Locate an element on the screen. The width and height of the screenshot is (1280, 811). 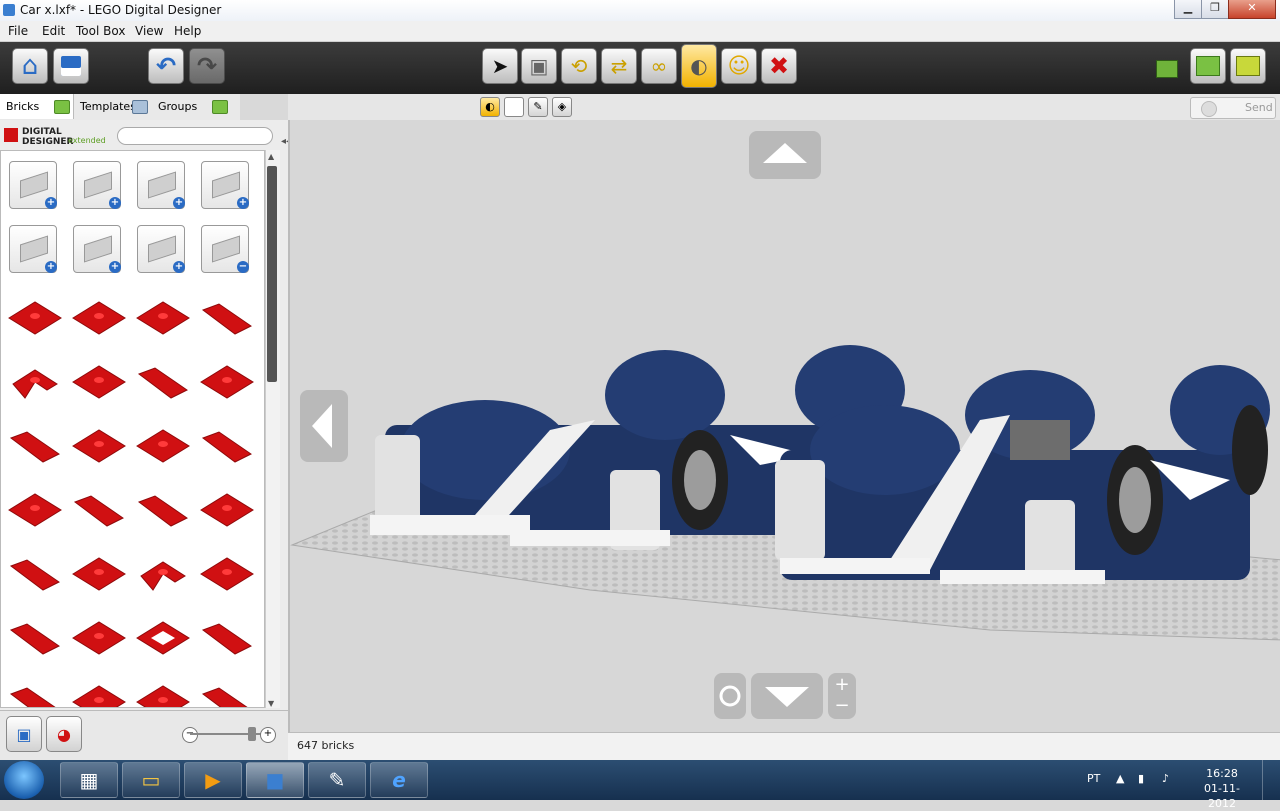
internet-explorer-app: e is located at coordinates (399, 780).